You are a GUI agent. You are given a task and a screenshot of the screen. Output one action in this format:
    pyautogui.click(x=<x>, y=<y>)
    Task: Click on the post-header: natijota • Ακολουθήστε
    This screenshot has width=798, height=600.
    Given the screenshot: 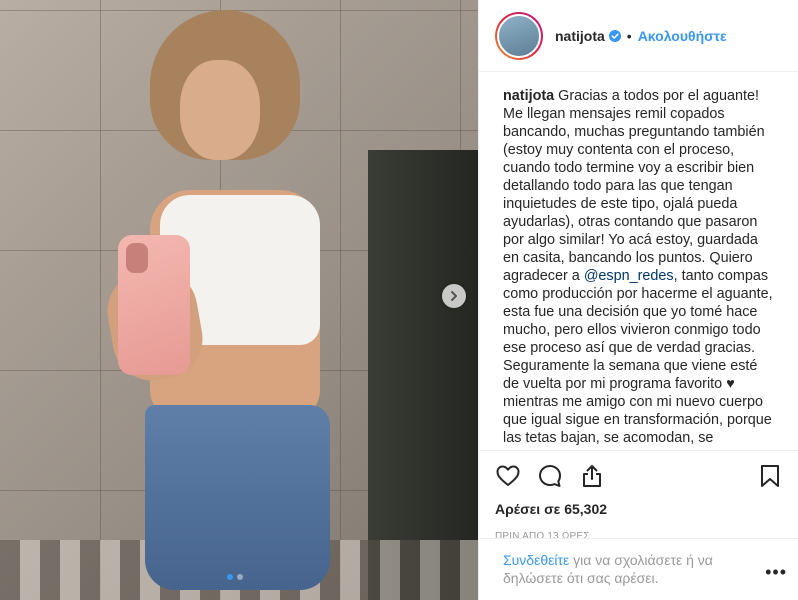 What is the action you would take?
    pyautogui.click(x=638, y=36)
    